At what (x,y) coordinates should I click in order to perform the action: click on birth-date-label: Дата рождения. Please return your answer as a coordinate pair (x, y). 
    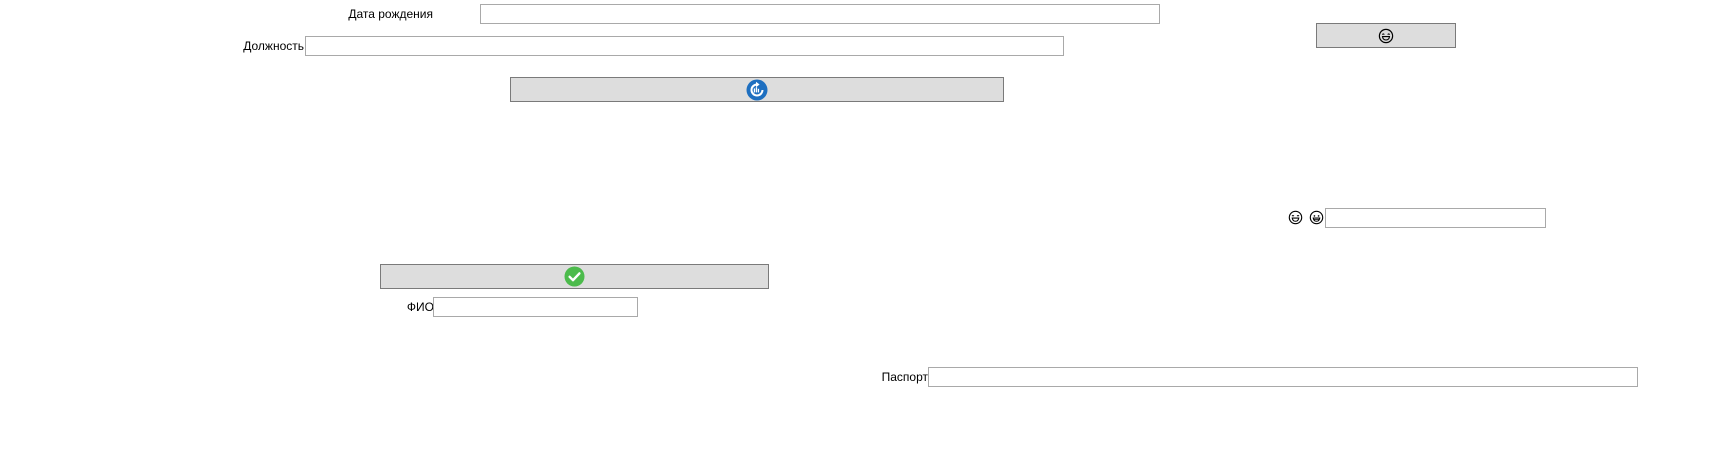
    Looking at the image, I should click on (390, 14).